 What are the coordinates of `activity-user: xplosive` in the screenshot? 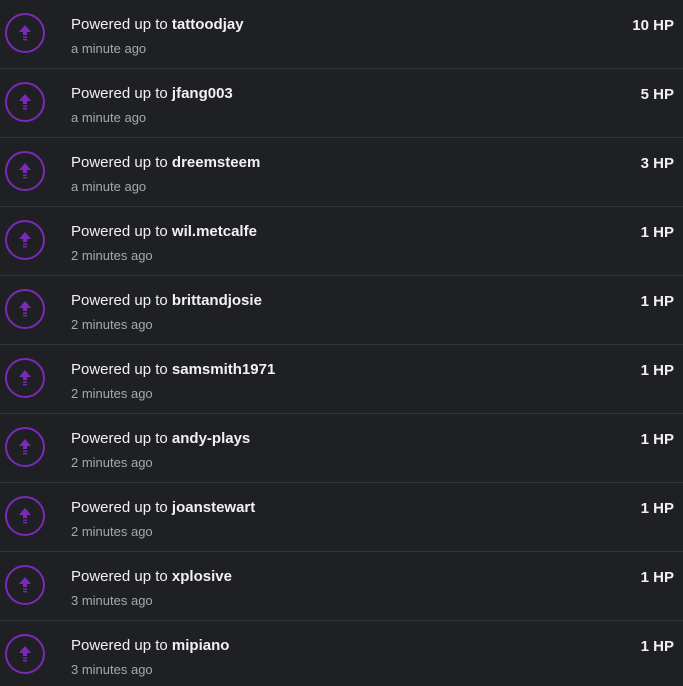 It's located at (202, 576).